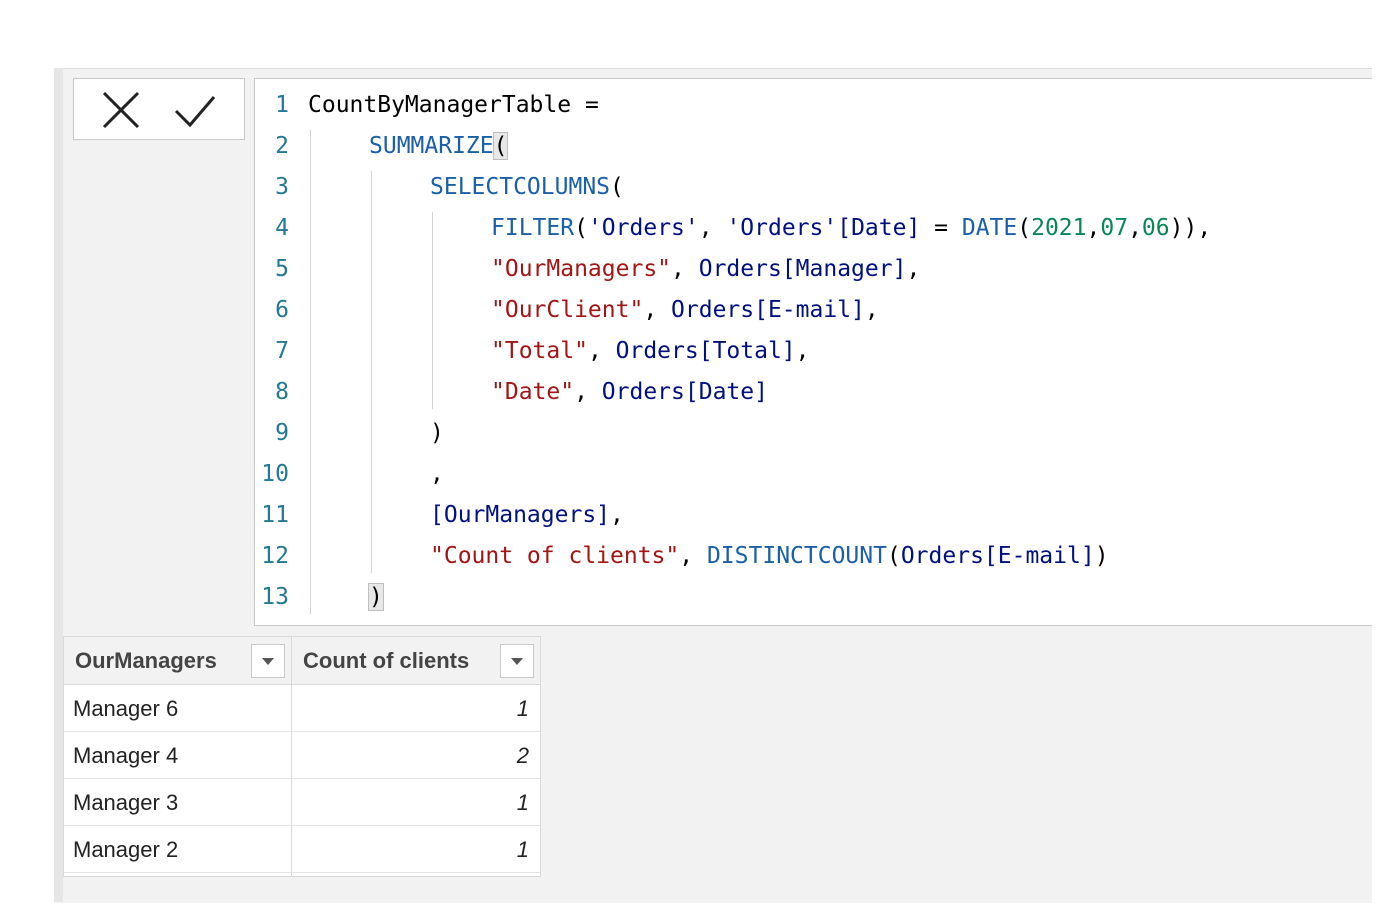 This screenshot has height=914, width=1400. What do you see at coordinates (302, 802) in the screenshot?
I see `table-row: Manager 3 1` at bounding box center [302, 802].